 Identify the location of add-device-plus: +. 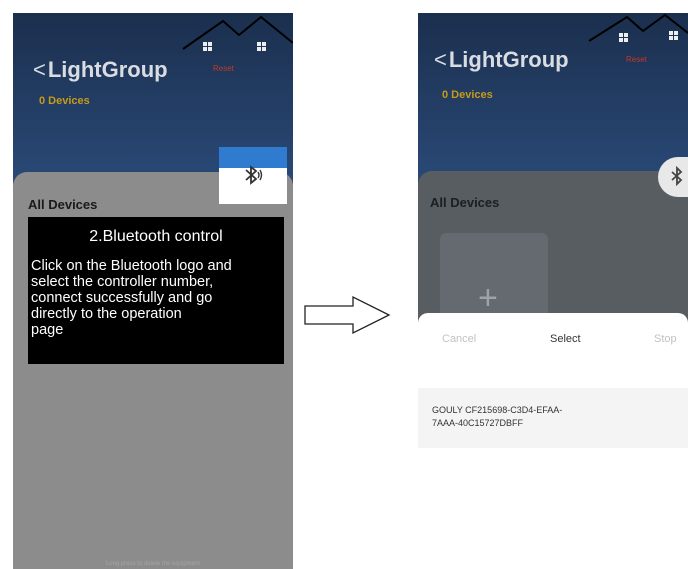
(488, 298).